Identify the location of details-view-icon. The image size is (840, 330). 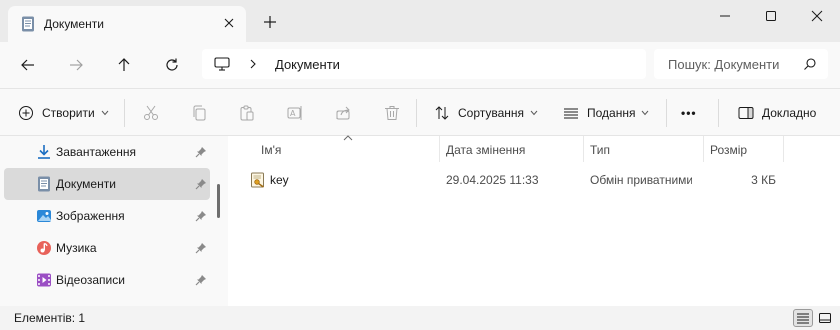
(803, 318).